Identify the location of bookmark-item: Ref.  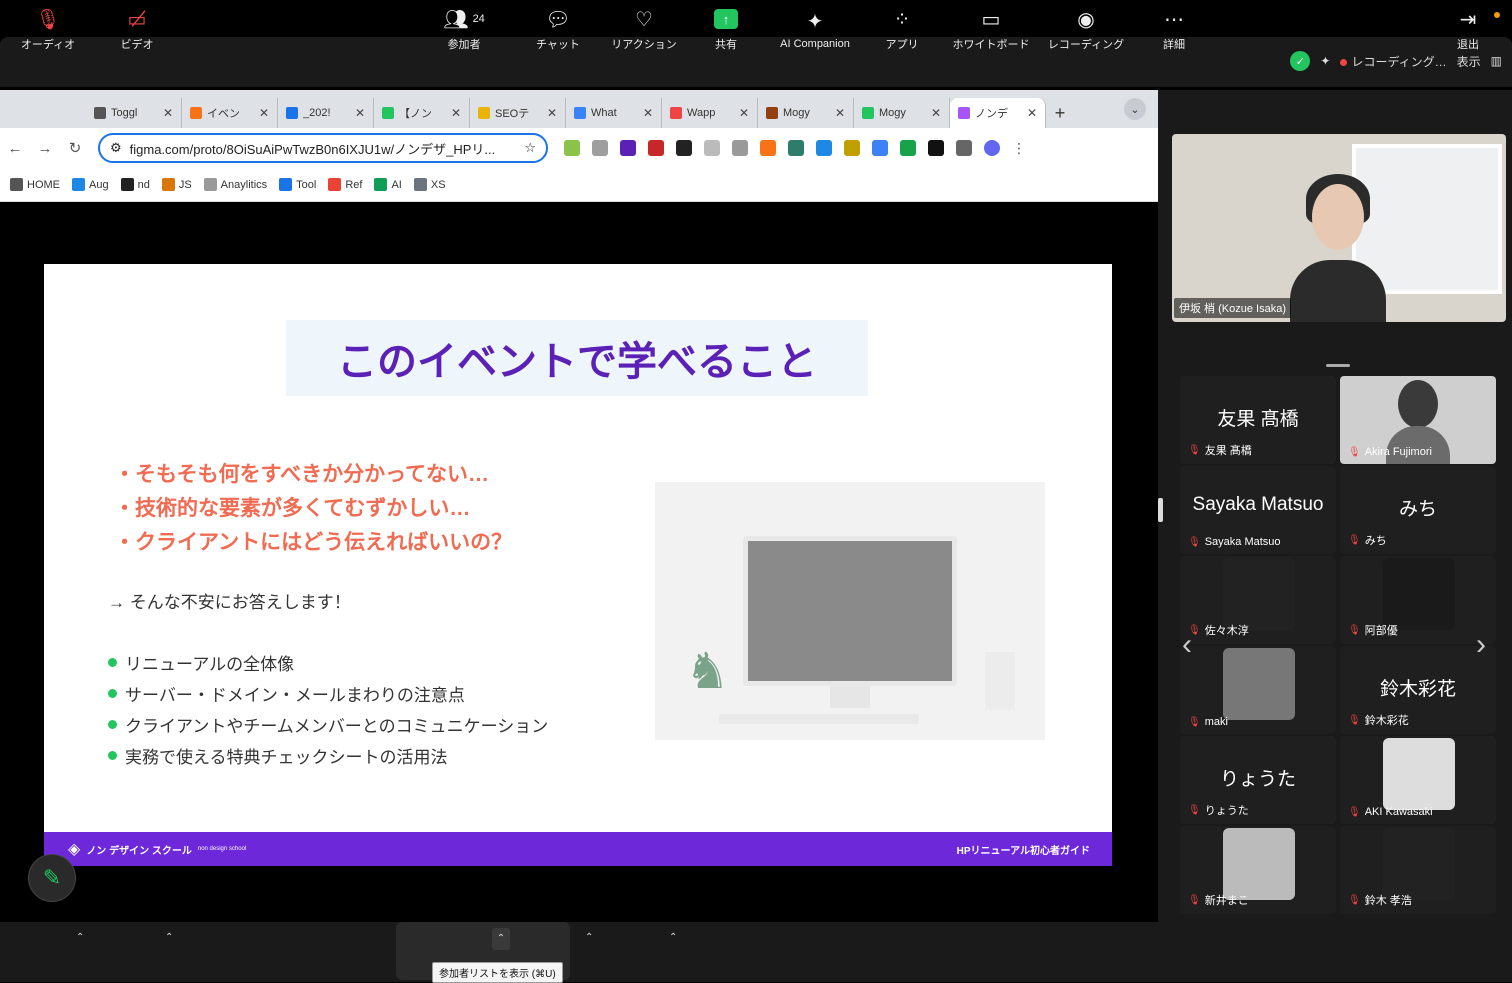
(345, 184).